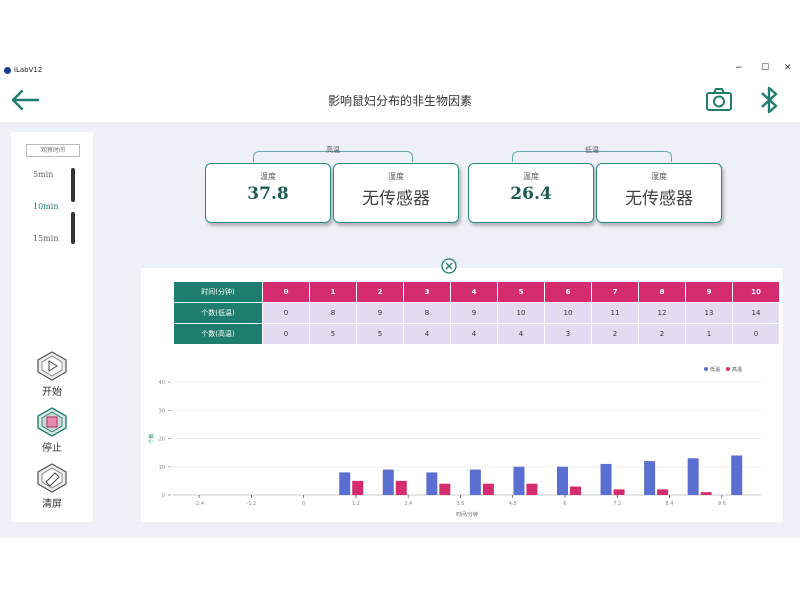 Image resolution: width=800 pixels, height=600 pixels. Describe the element at coordinates (162, 440) in the screenshot. I see `y-tick-label: 20` at that location.